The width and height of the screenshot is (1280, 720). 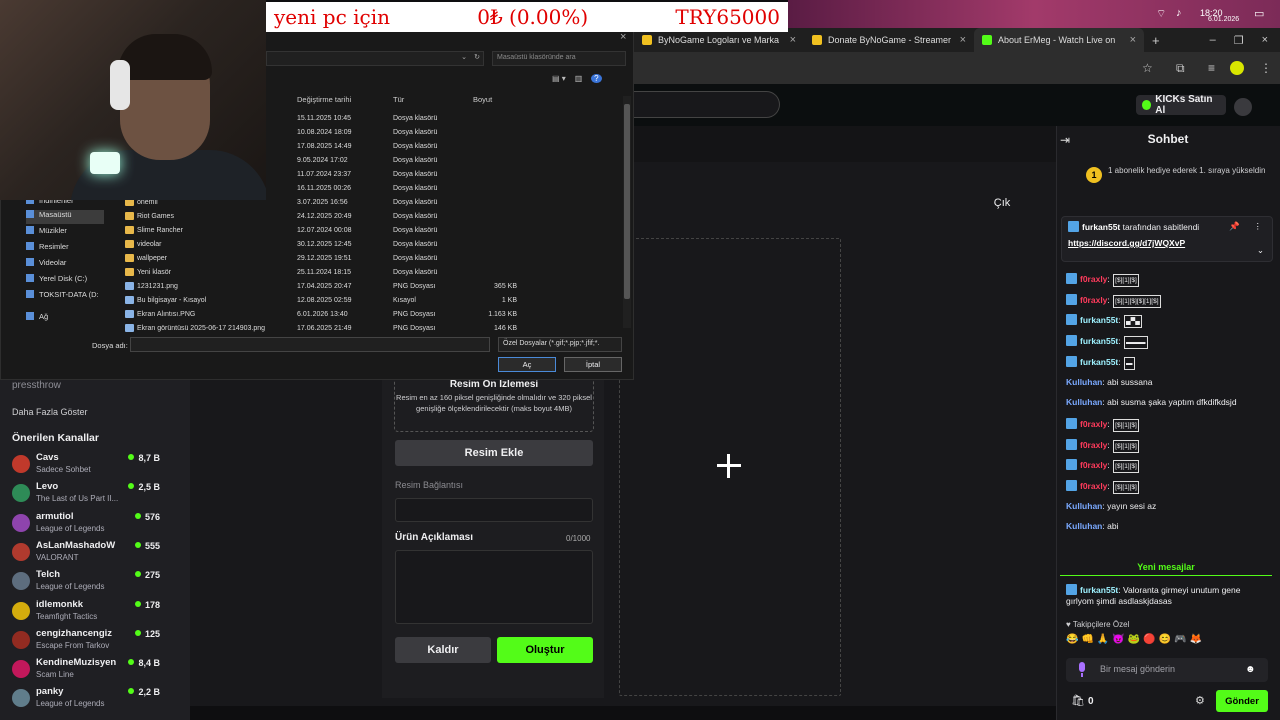 What do you see at coordinates (1237, 68) in the screenshot?
I see `profile-avatar-icon` at bounding box center [1237, 68].